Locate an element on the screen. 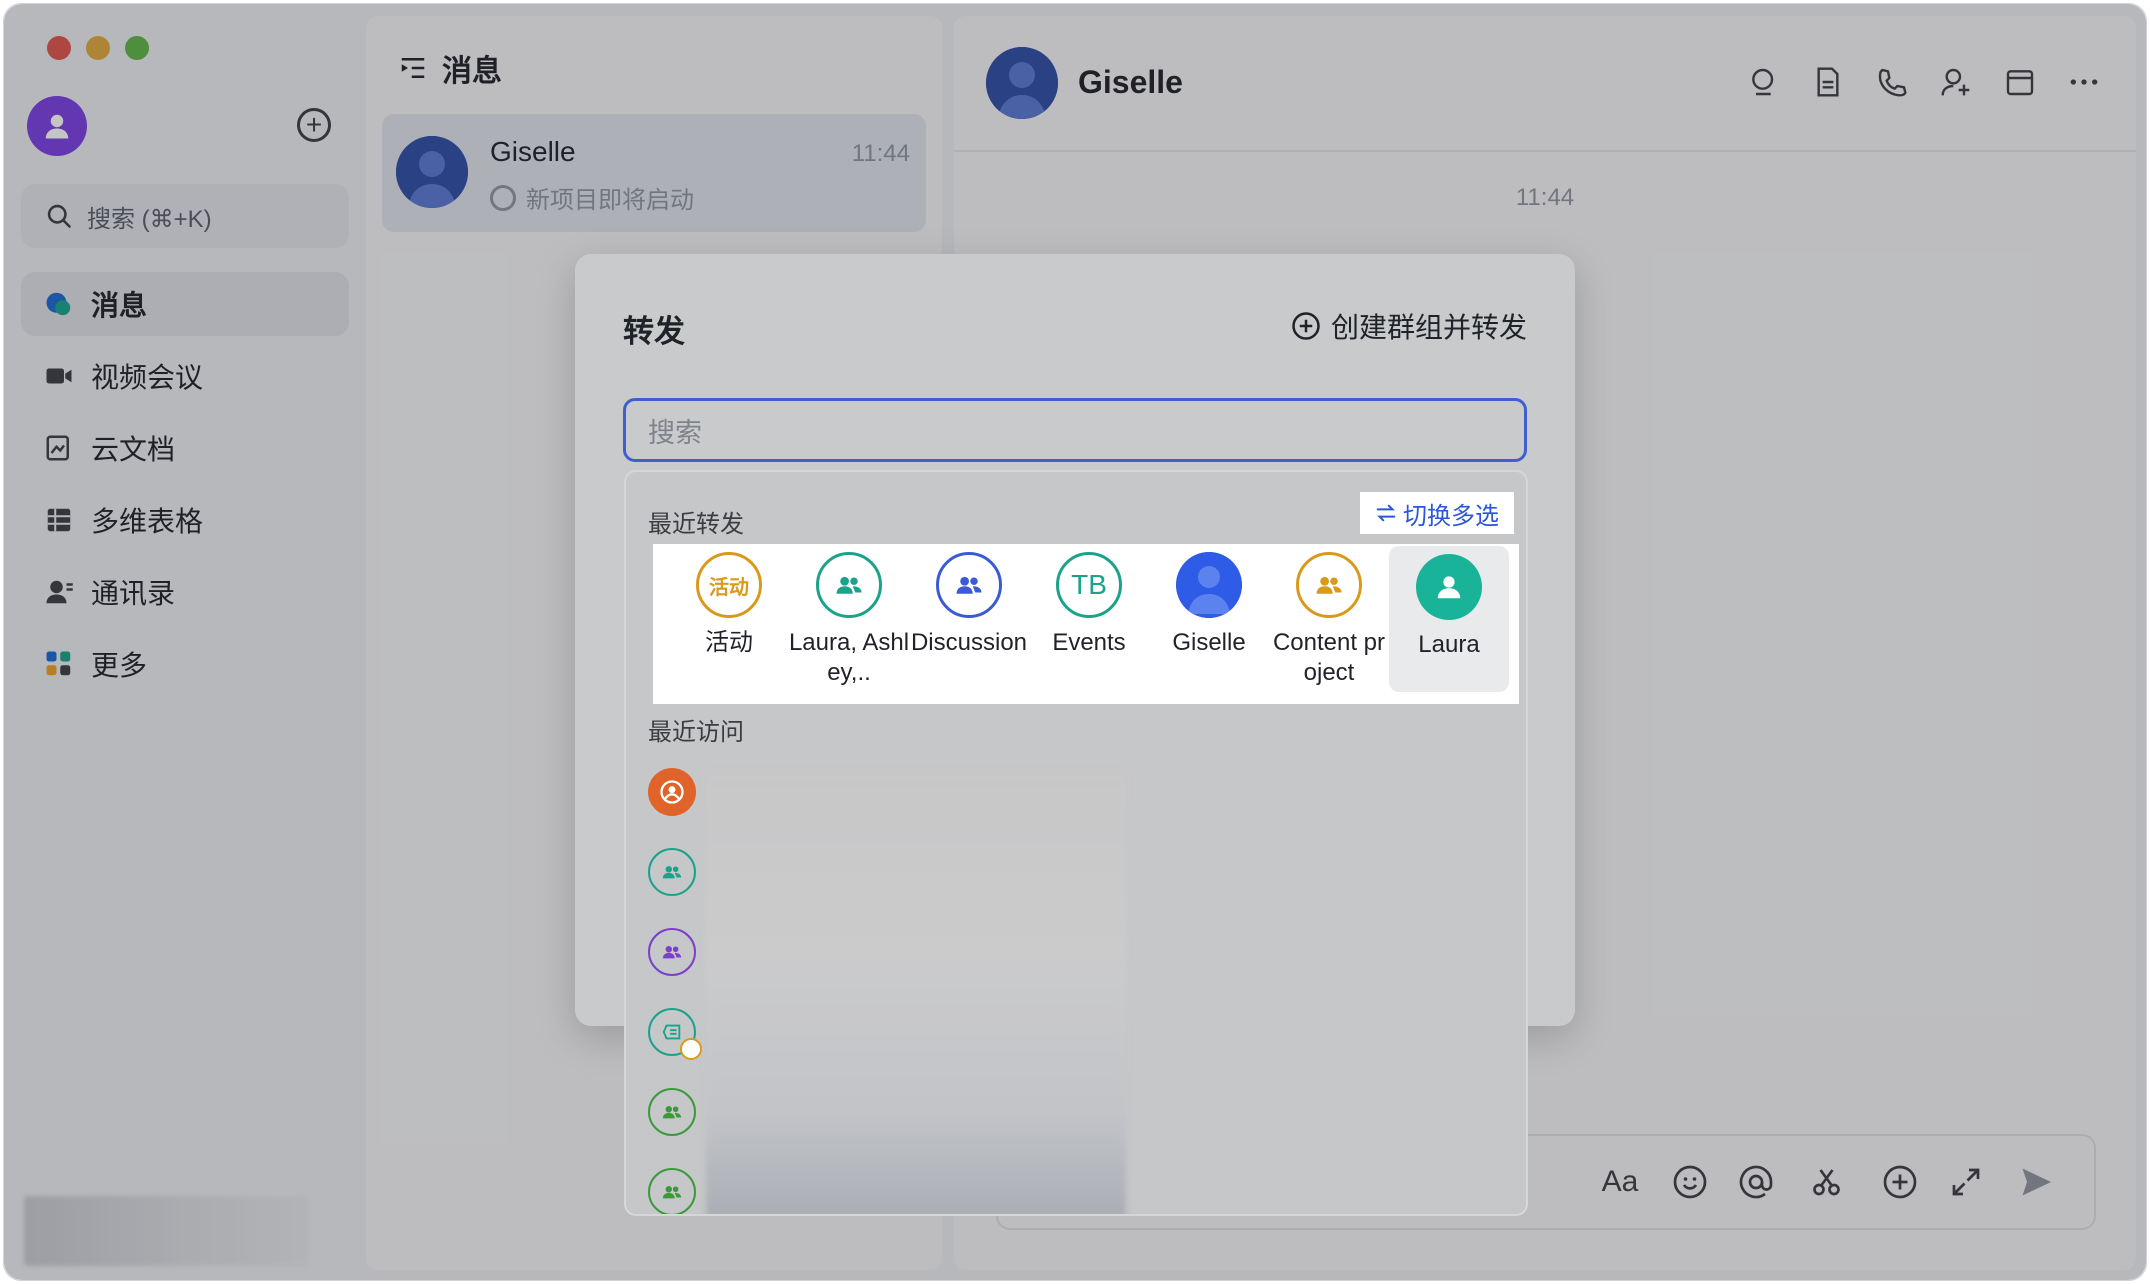 Image resolution: width=2150 pixels, height=1284 pixels. location-pin-icon is located at coordinates (672, 792).